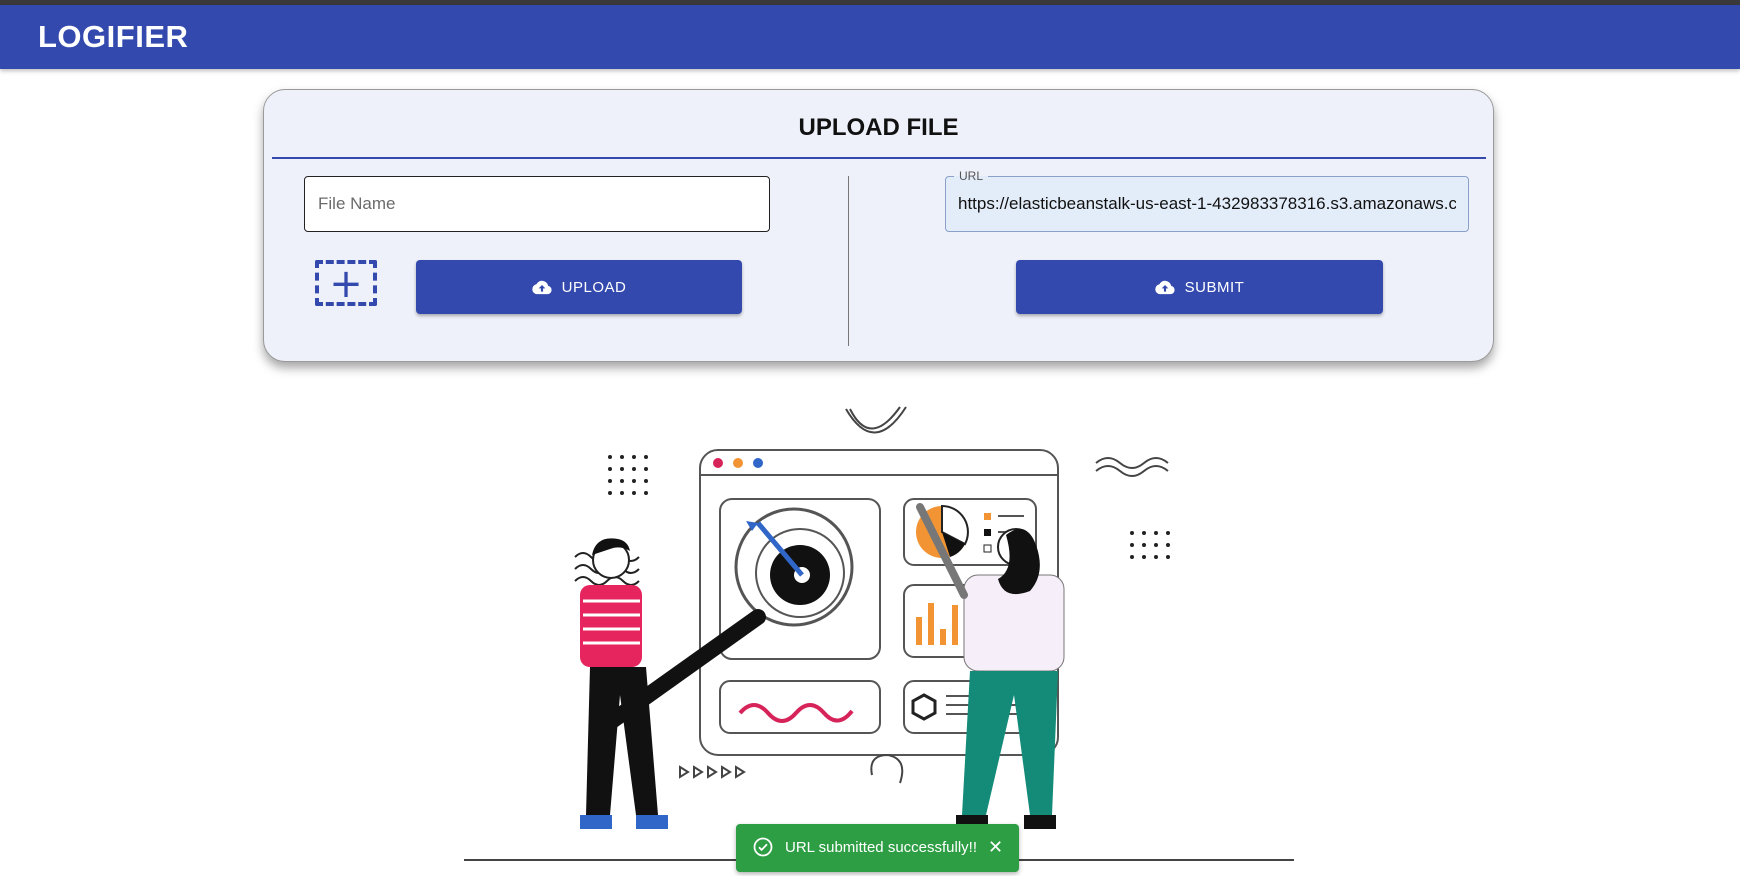  What do you see at coordinates (995, 847) in the screenshot?
I see `close-icon: ✕` at bounding box center [995, 847].